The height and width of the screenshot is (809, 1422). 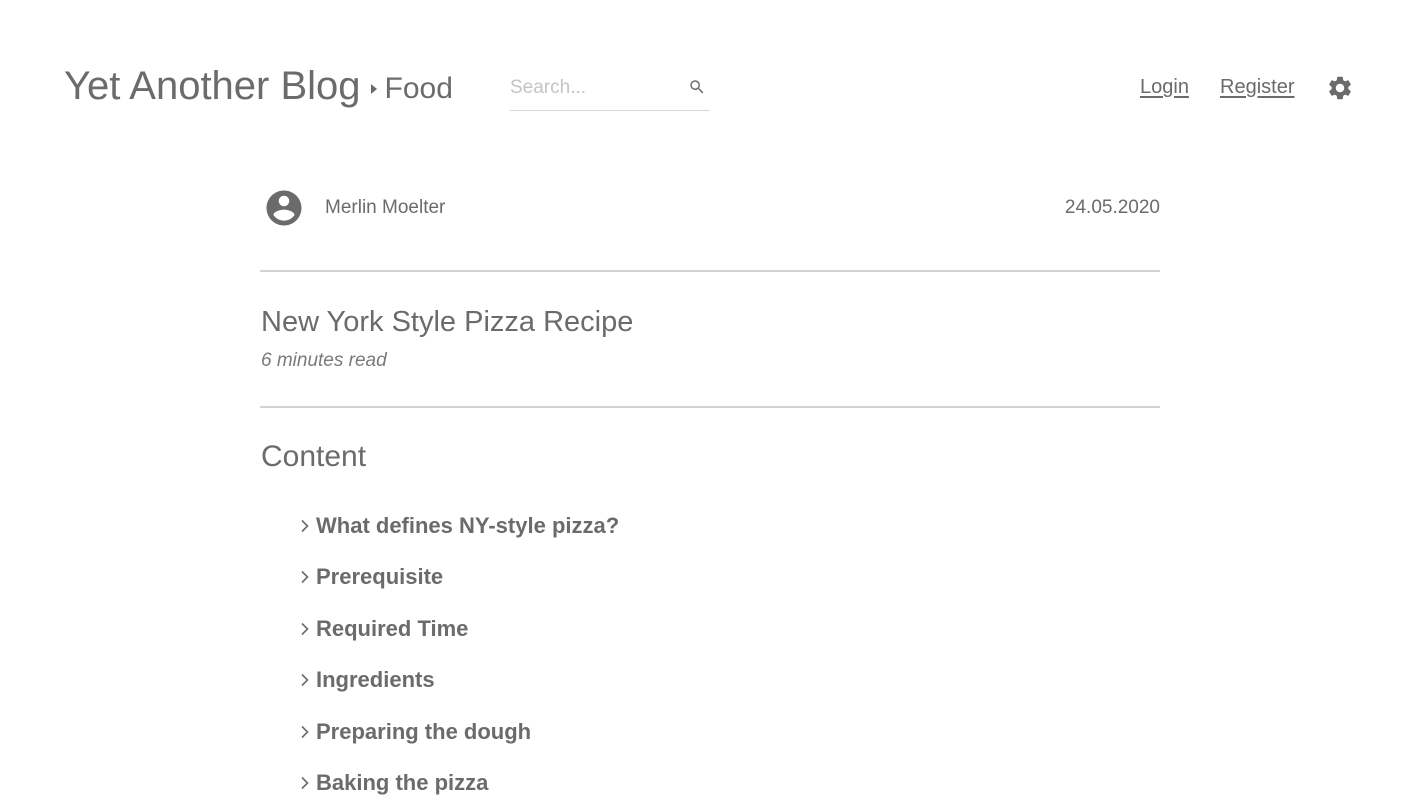 I want to click on toc-item: Required Time, so click(x=459, y=629).